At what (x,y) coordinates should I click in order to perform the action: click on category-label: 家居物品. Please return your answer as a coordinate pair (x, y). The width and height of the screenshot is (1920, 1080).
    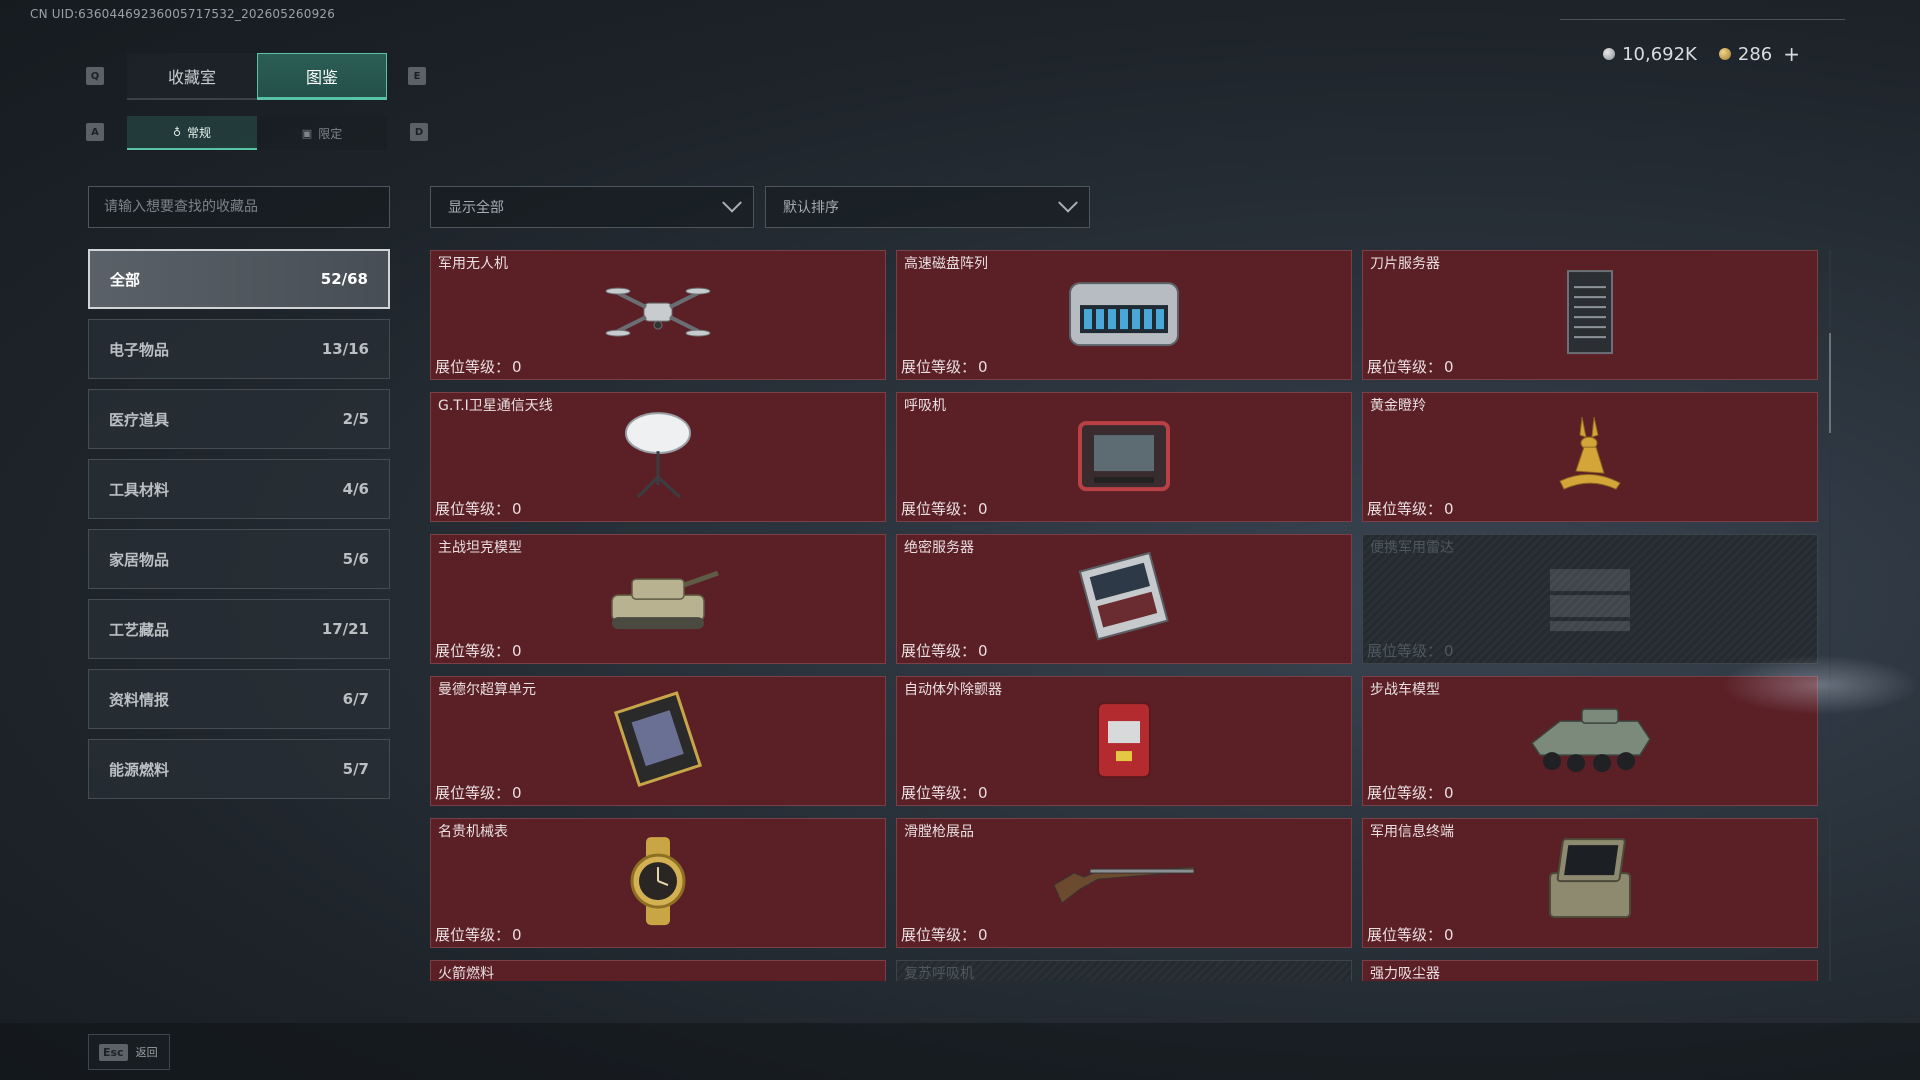
    Looking at the image, I should click on (139, 559).